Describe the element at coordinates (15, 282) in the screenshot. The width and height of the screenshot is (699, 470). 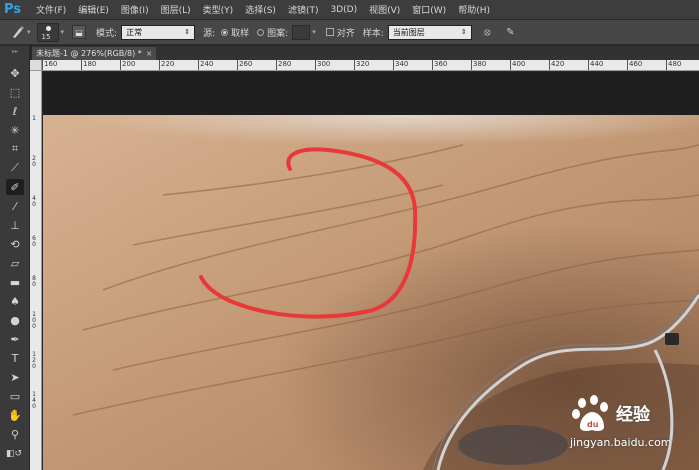
I see `gradient-icon: ▬` at that location.